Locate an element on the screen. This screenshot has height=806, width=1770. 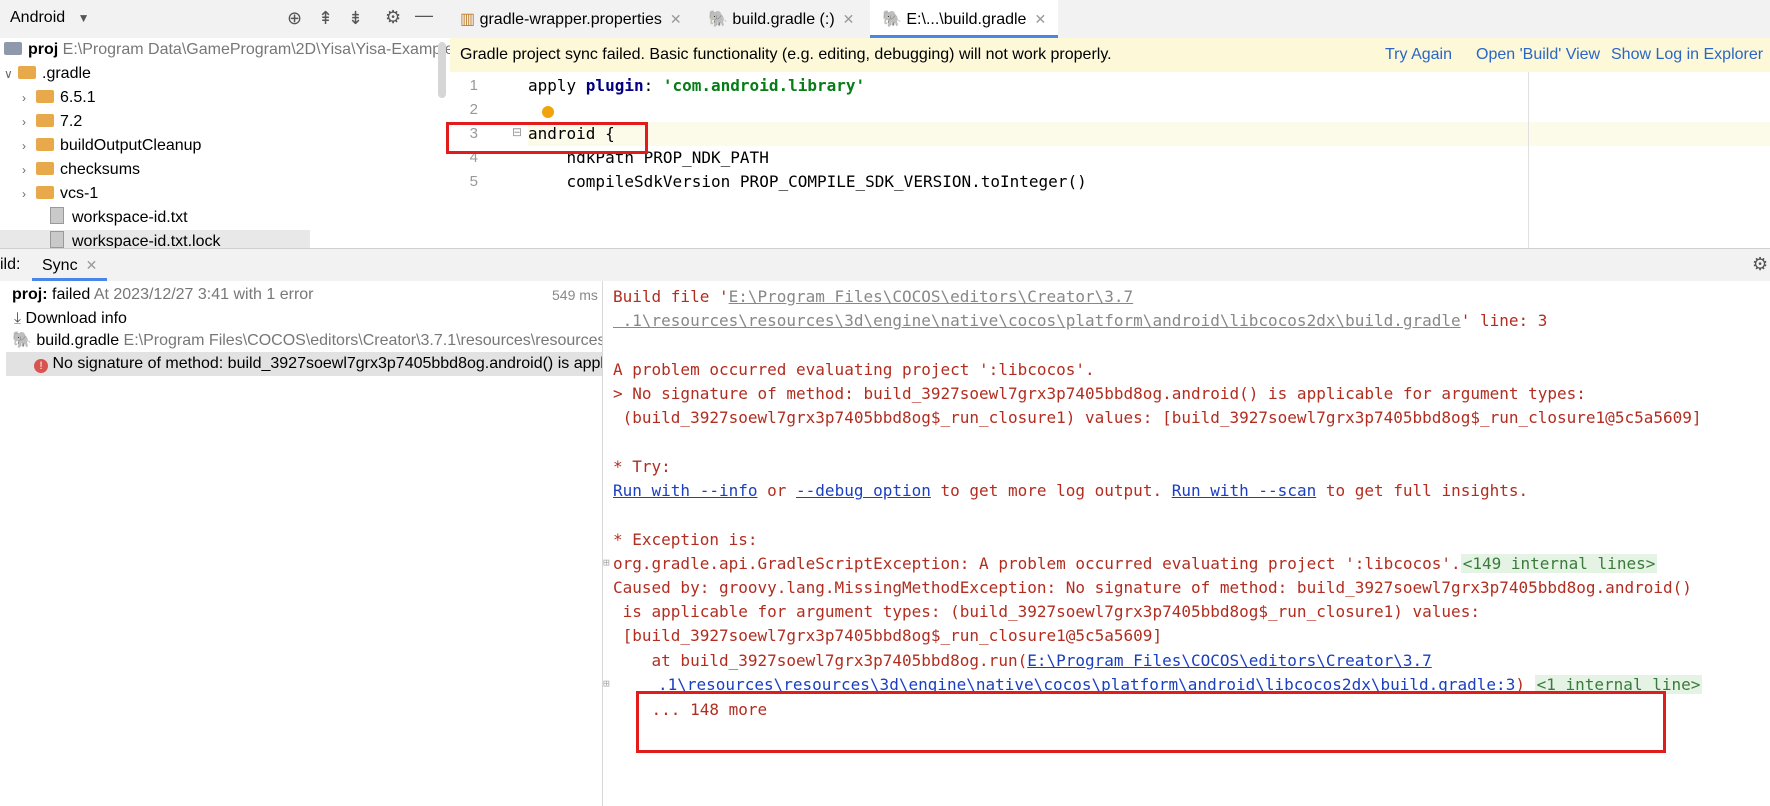
build-title: ild: is located at coordinates (10, 264).